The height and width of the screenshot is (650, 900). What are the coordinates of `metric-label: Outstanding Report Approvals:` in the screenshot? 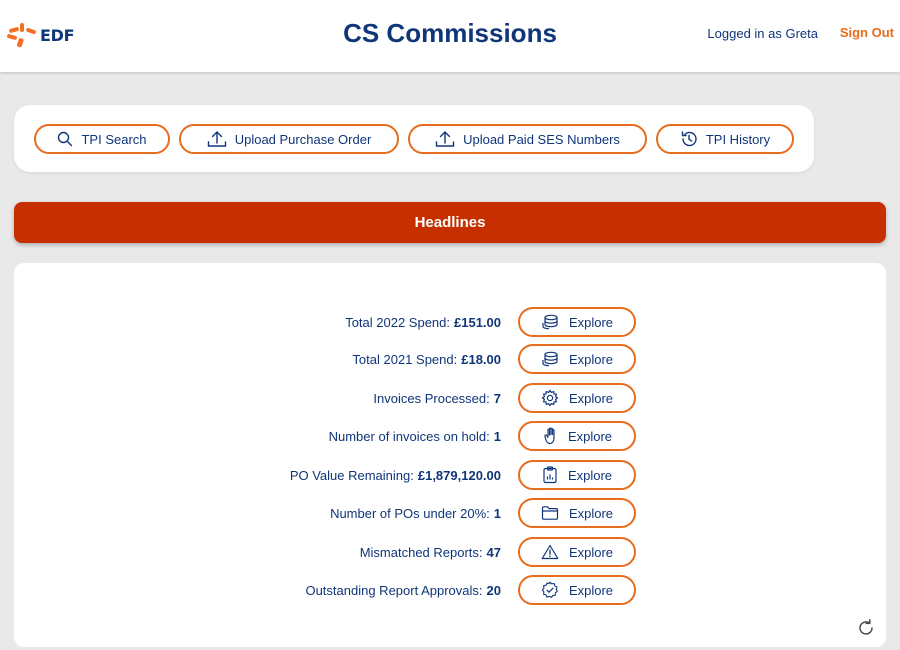 It's located at (394, 590).